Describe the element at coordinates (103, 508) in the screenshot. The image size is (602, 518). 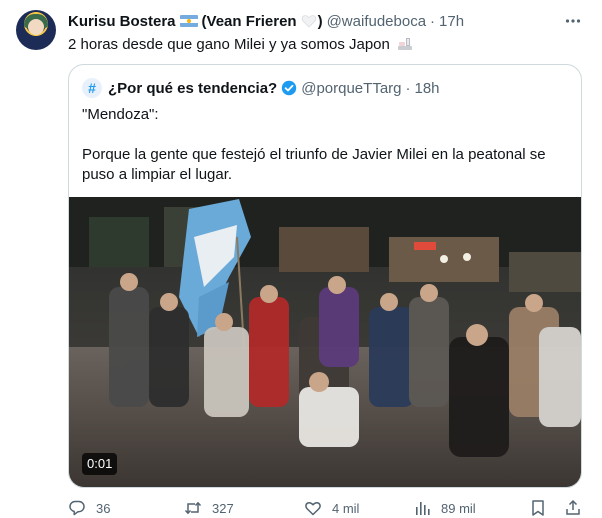
I see `reply-count: 36` at that location.